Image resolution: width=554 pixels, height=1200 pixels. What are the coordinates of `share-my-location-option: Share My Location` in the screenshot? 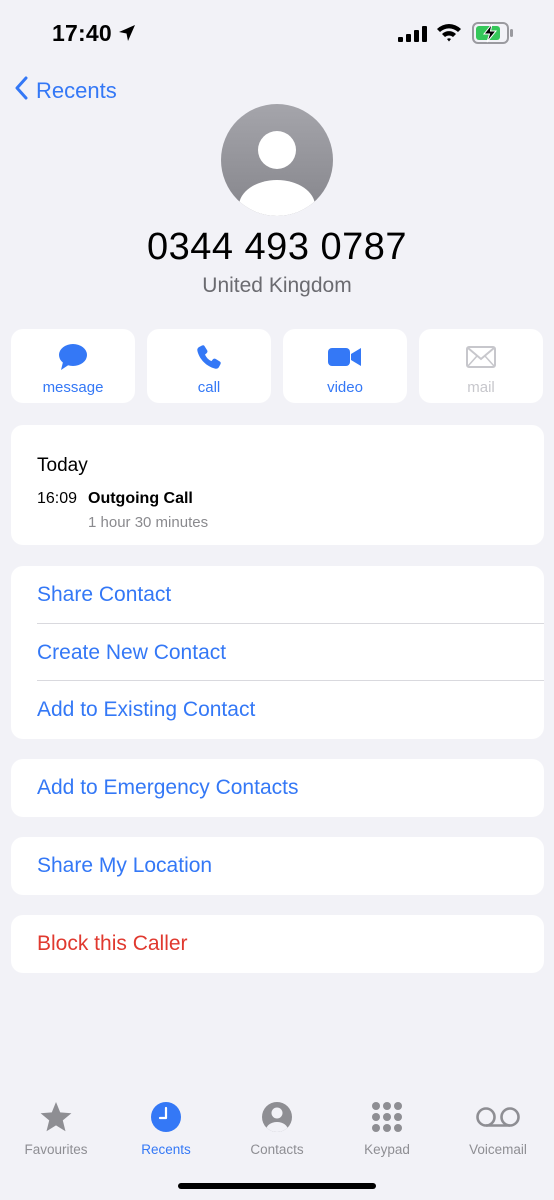 It's located at (277, 866).